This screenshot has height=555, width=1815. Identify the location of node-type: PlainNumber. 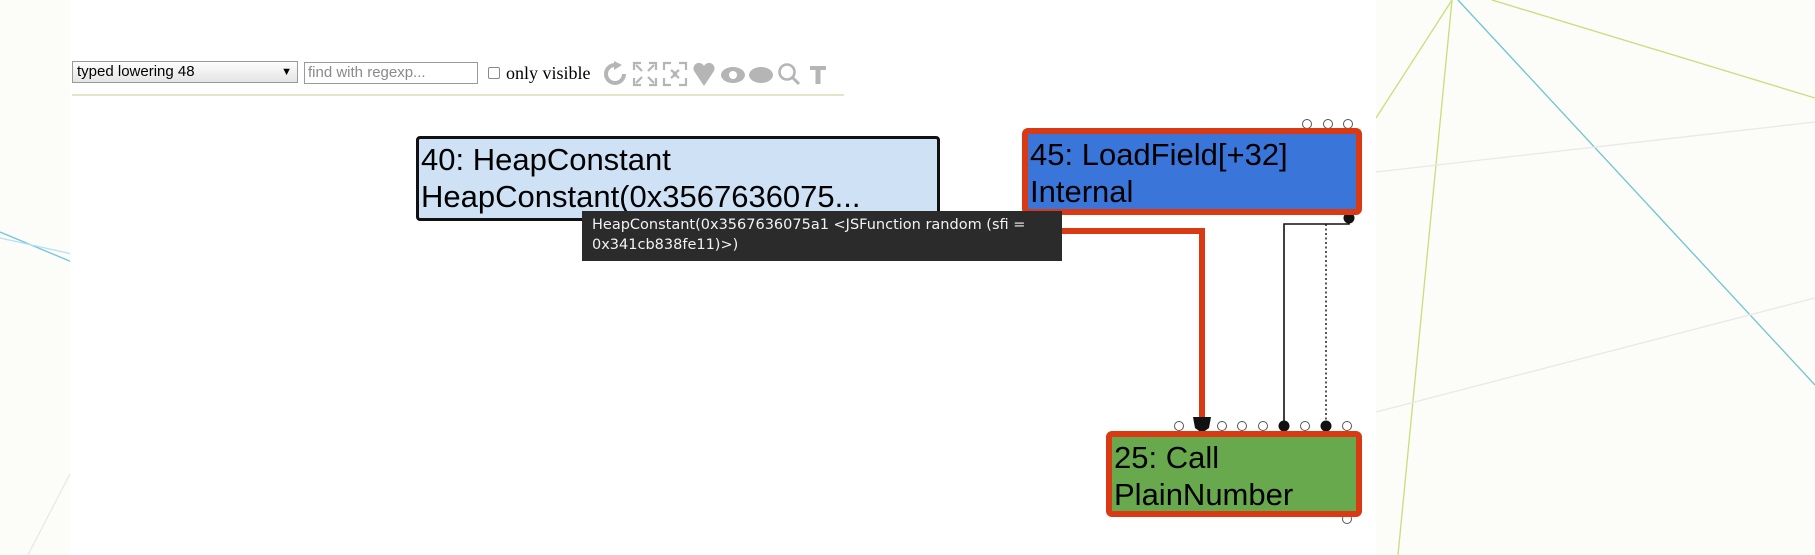
(1204, 494).